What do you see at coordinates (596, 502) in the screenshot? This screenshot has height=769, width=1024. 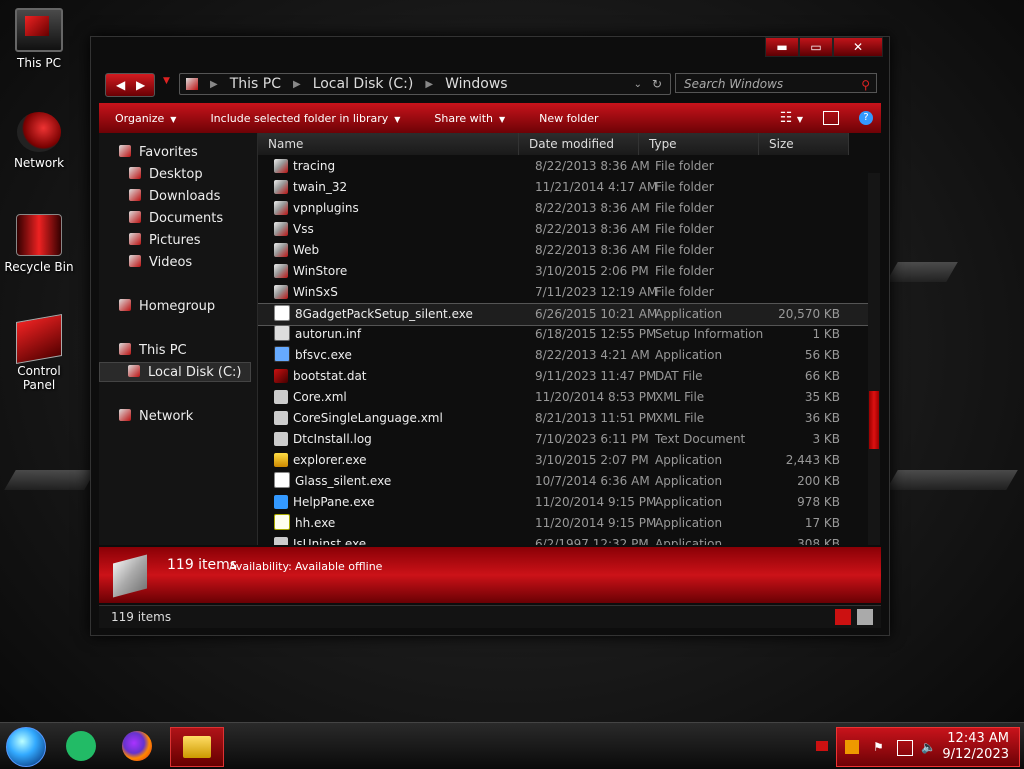 I see `file-date: 11/20/2014 9:15 PM` at bounding box center [596, 502].